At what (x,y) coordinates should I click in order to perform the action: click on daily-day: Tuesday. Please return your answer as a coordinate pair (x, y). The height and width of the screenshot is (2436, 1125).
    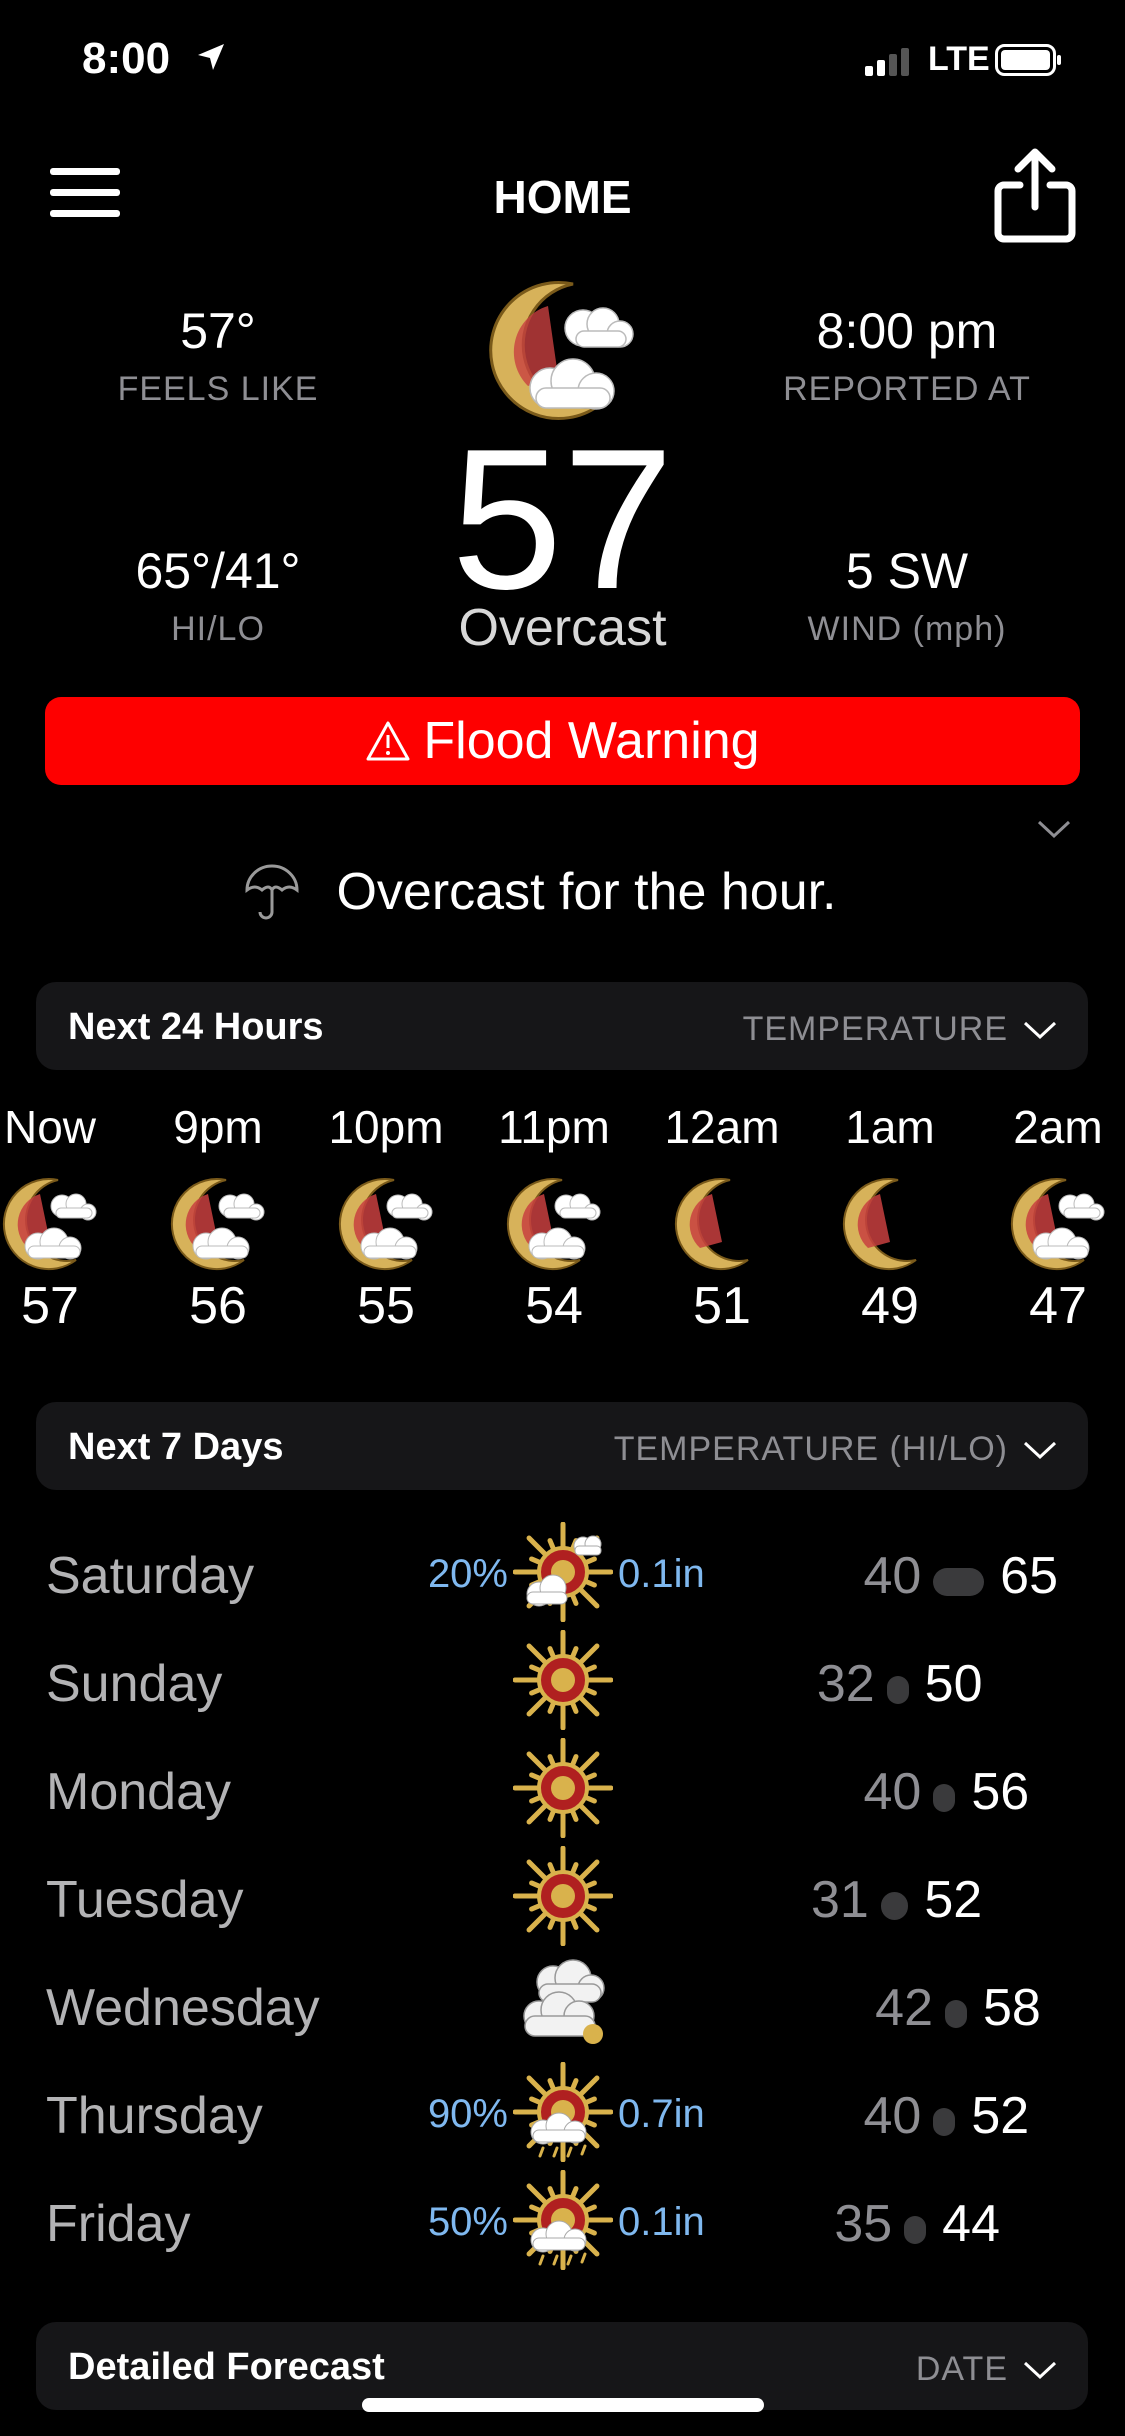
    Looking at the image, I should click on (145, 1900).